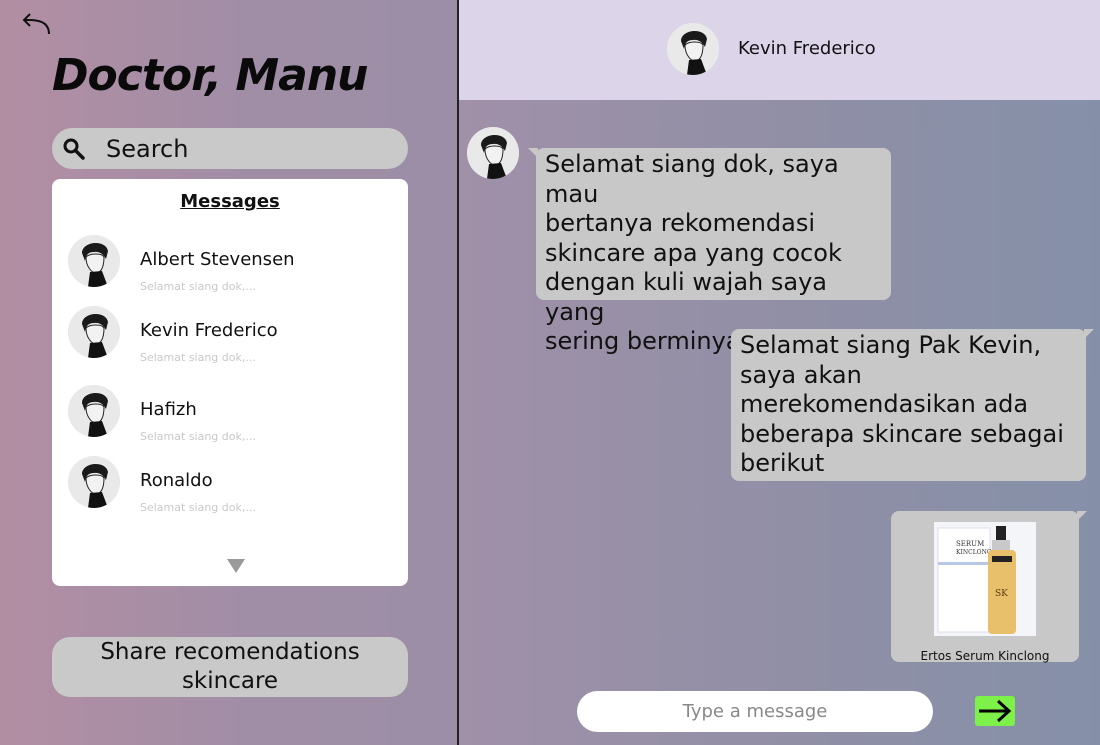 The height and width of the screenshot is (745, 1100). What do you see at coordinates (236, 566) in the screenshot?
I see `triangle-down-icon` at bounding box center [236, 566].